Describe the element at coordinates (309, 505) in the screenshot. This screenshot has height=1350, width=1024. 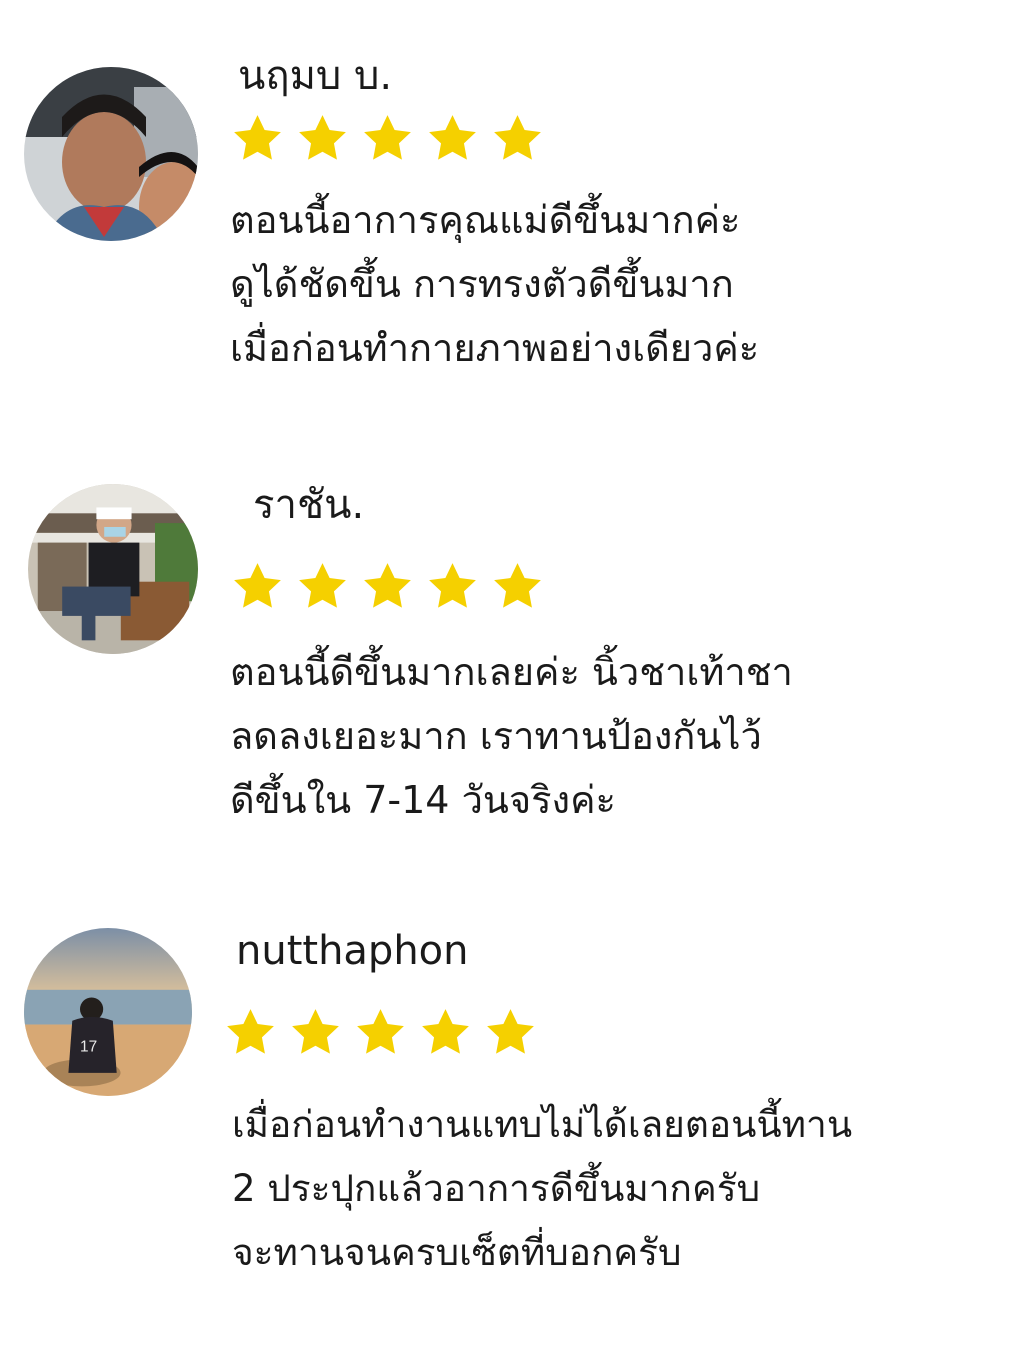
I see `reviewer-name: ราชัน.` at that location.